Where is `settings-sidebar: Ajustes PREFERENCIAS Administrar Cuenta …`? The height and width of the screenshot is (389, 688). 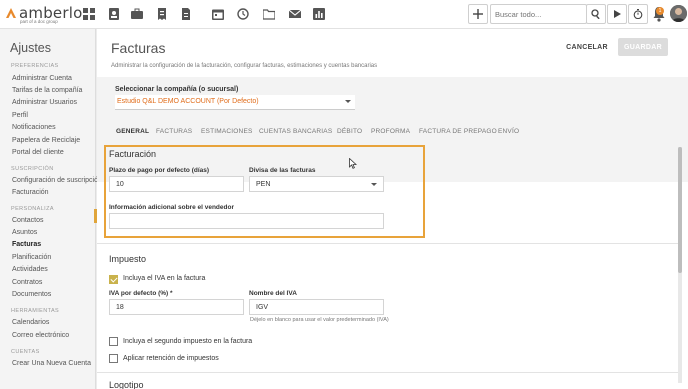 settings-sidebar: Ajustes PREFERENCIAS Administrar Cuenta … is located at coordinates (51, 209).